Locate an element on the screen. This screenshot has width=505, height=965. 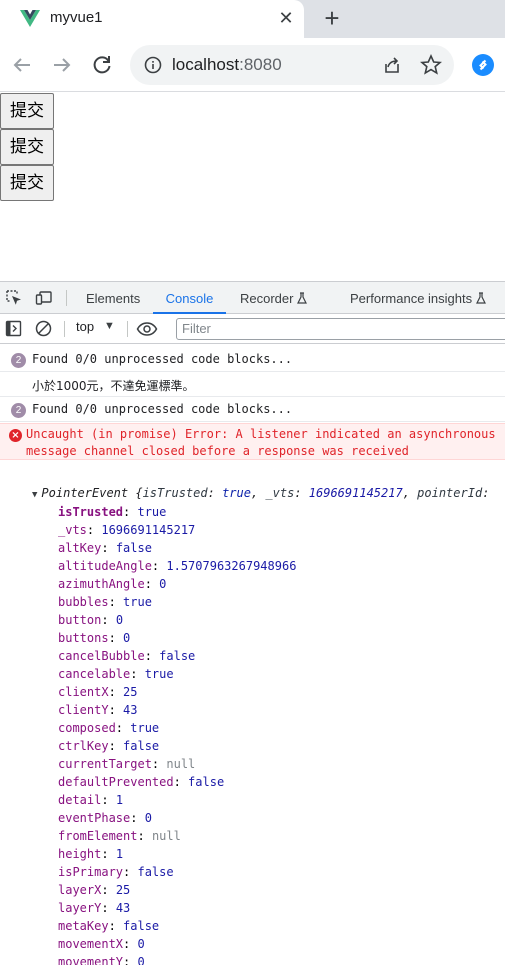
submit-button-2: 提交 is located at coordinates (27, 147).